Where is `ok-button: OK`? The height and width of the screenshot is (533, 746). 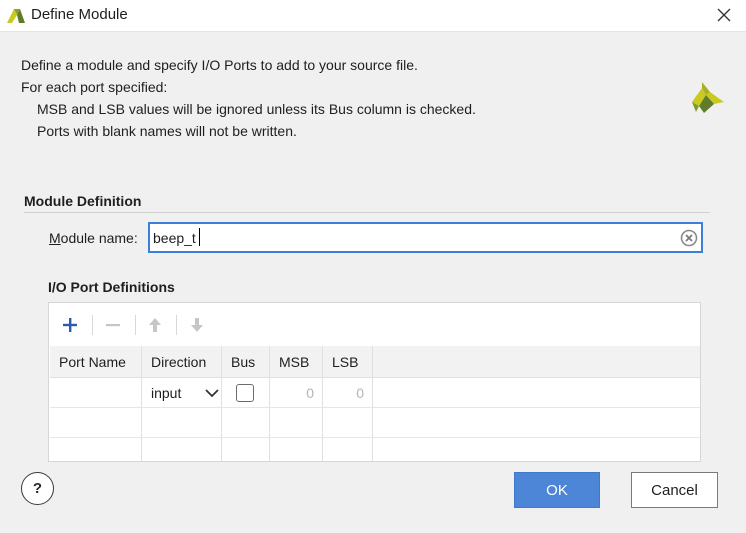
ok-button: OK is located at coordinates (557, 490).